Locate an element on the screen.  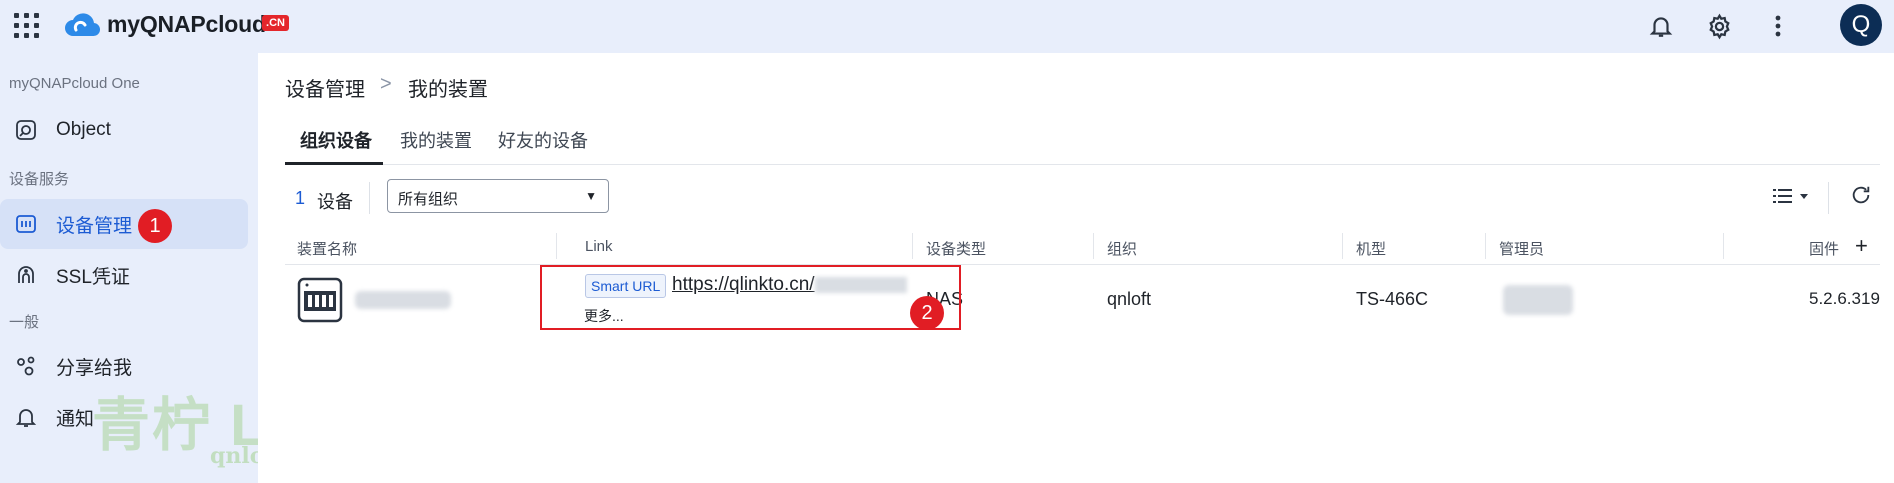
cloud-logo-icon is located at coordinates (82, 25).